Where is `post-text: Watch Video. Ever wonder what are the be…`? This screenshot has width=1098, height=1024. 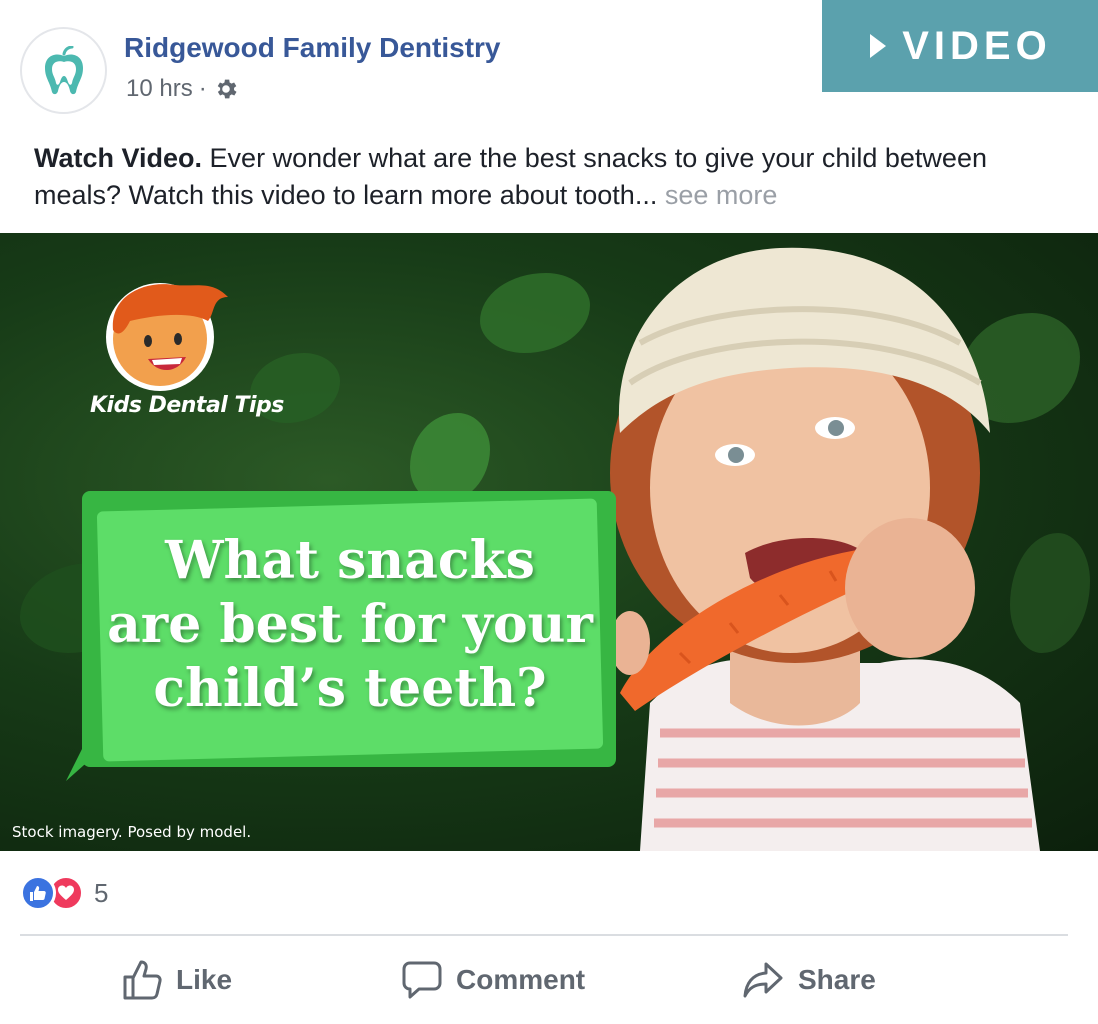
post-text: Watch Video. Ever wonder what are the be… is located at coordinates (549, 177).